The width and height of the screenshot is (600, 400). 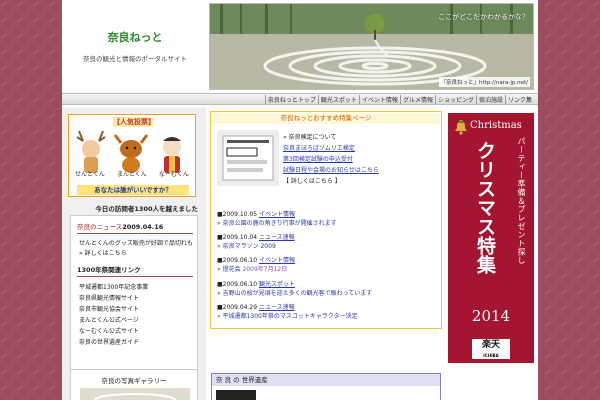 I want to click on heritage-thumb, so click(x=236, y=395).